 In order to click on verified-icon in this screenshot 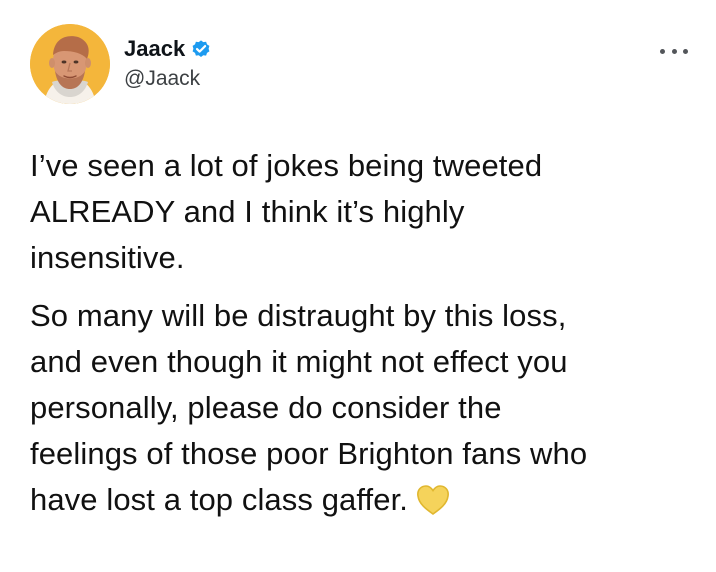, I will do `click(201, 49)`.